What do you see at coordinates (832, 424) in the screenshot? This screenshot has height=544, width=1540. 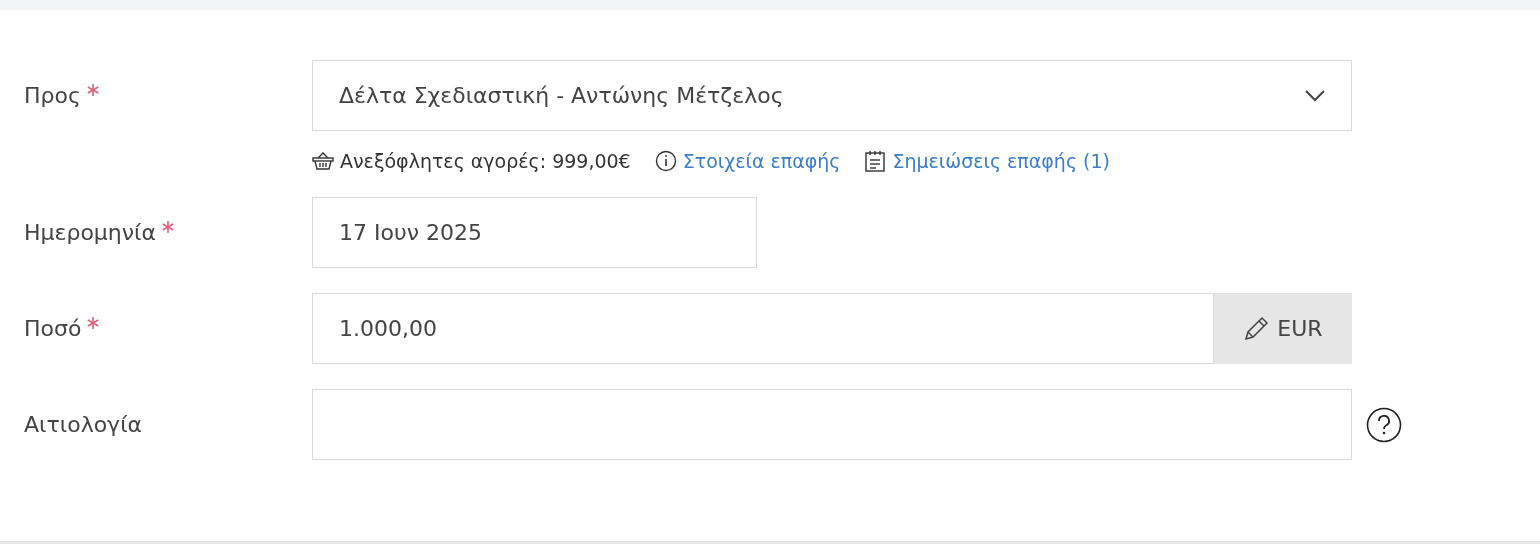 I see `text-field` at bounding box center [832, 424].